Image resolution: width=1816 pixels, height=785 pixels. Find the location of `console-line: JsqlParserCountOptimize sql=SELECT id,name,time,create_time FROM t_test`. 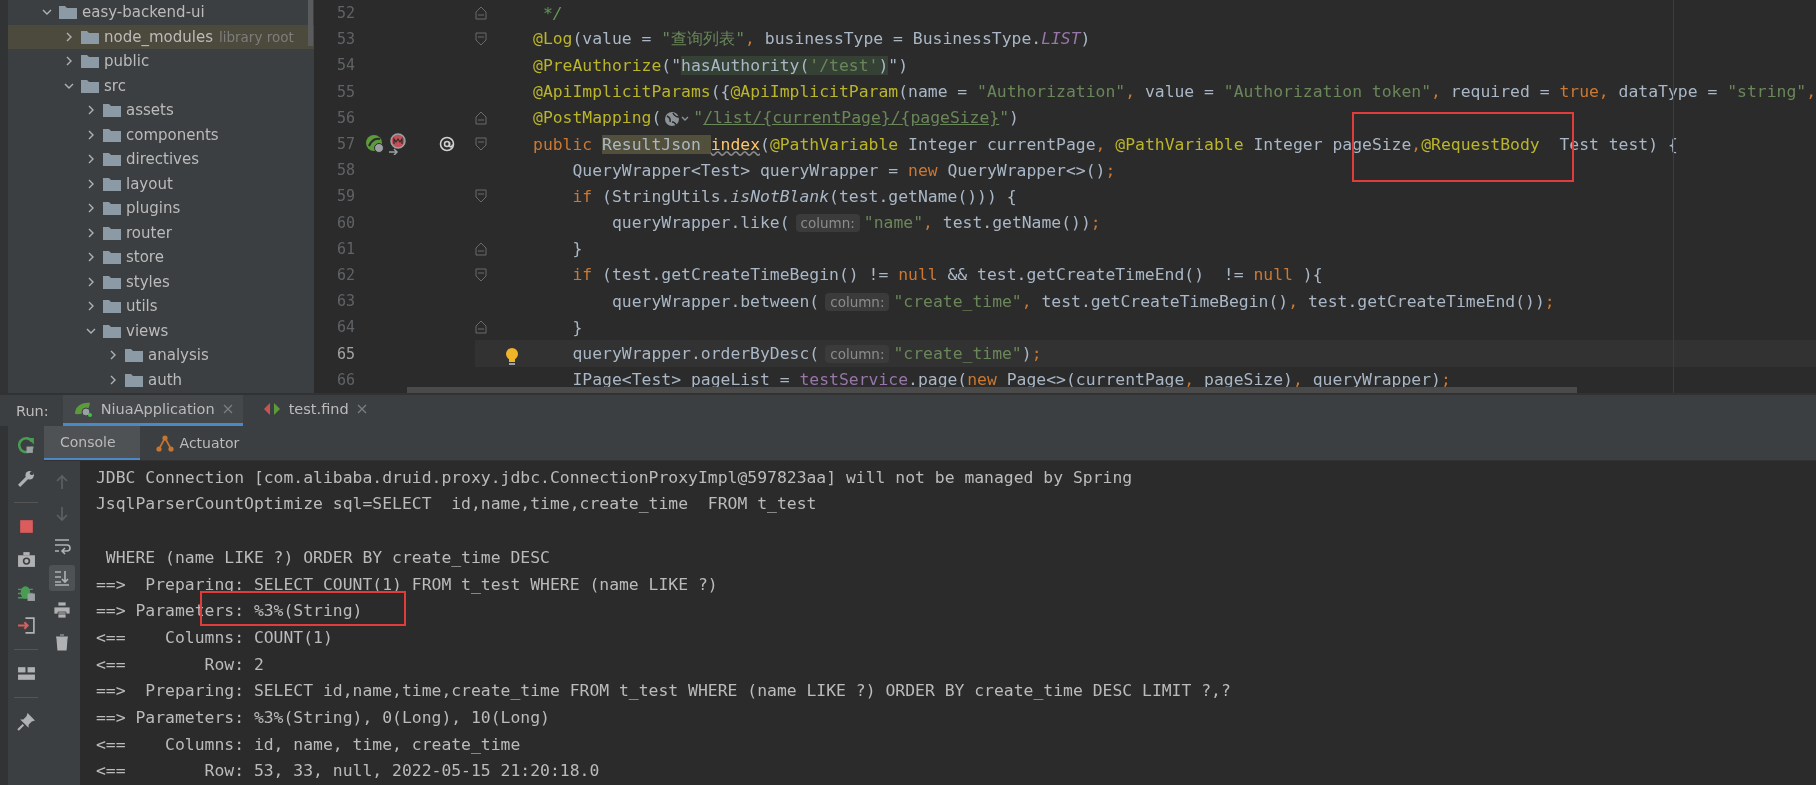

console-line: JsqlParserCountOptimize sql=SELECT id,name,time,create_time FROM t_test is located at coordinates (456, 504).